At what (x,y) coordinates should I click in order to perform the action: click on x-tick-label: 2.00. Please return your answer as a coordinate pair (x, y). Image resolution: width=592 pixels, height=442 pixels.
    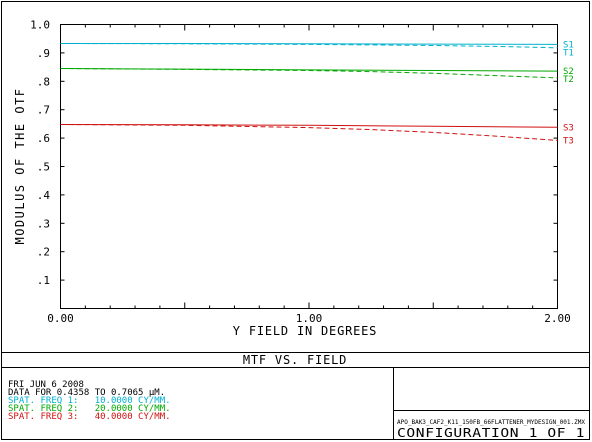
    Looking at the image, I should click on (557, 318).